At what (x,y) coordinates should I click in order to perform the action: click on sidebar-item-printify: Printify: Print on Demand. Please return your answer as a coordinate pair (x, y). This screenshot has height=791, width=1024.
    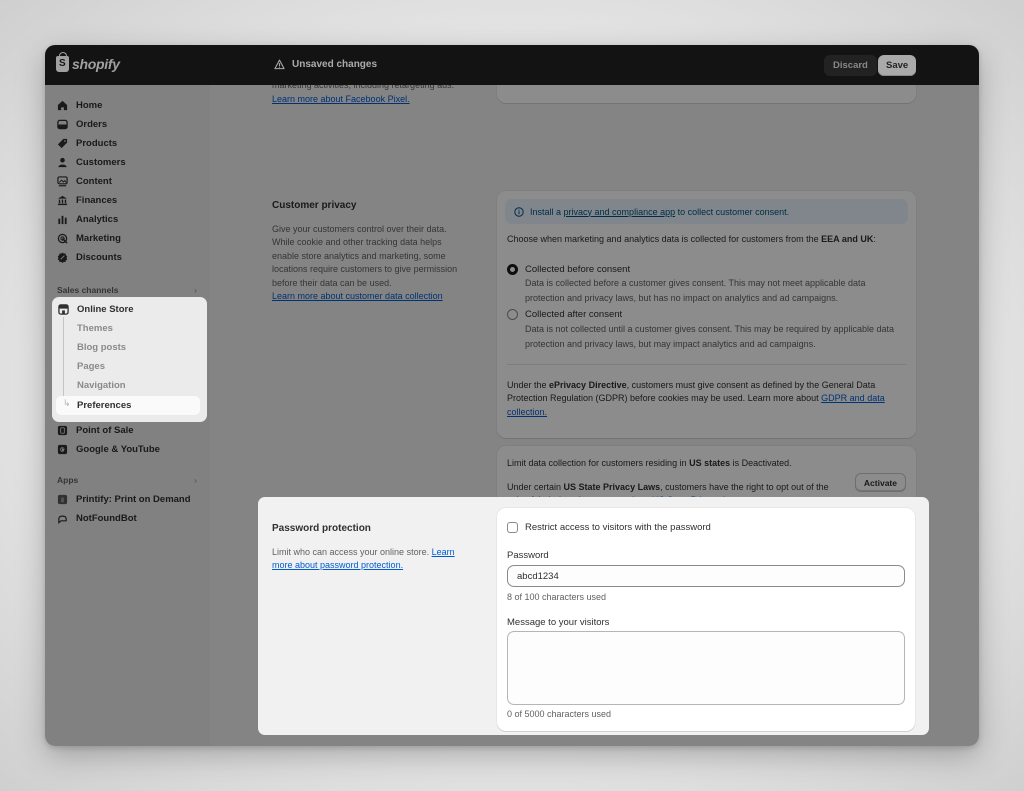
    Looking at the image, I should click on (124, 499).